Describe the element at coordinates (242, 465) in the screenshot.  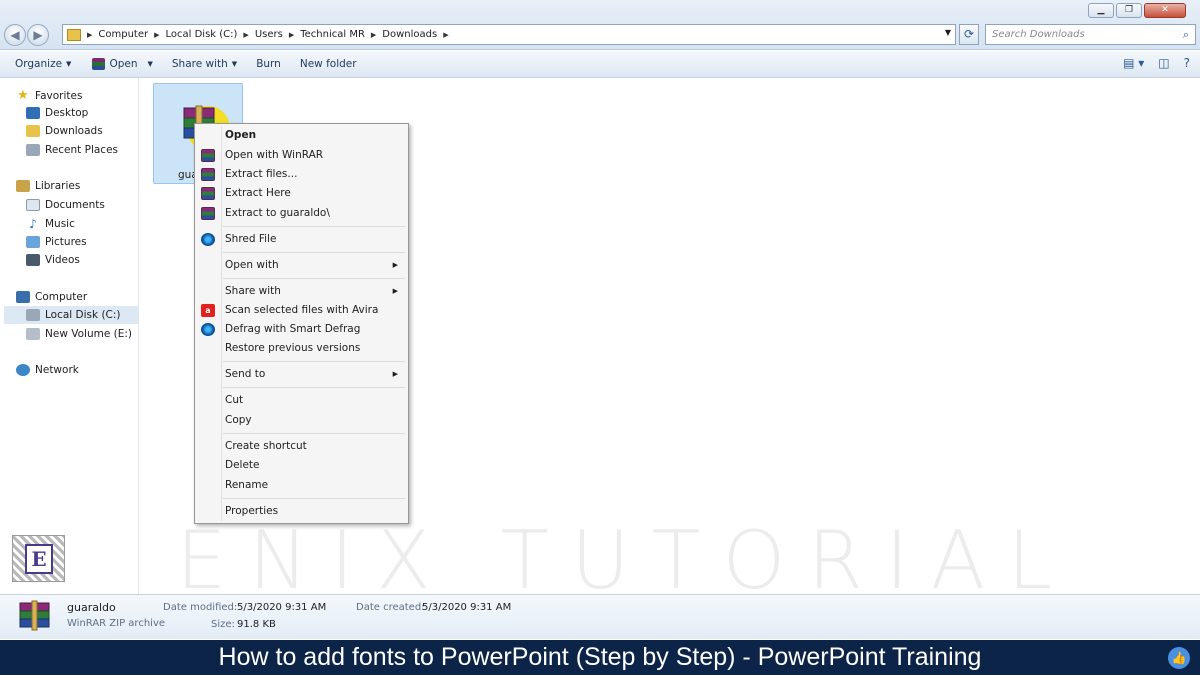
I see `menu-delete: Delete` at that location.